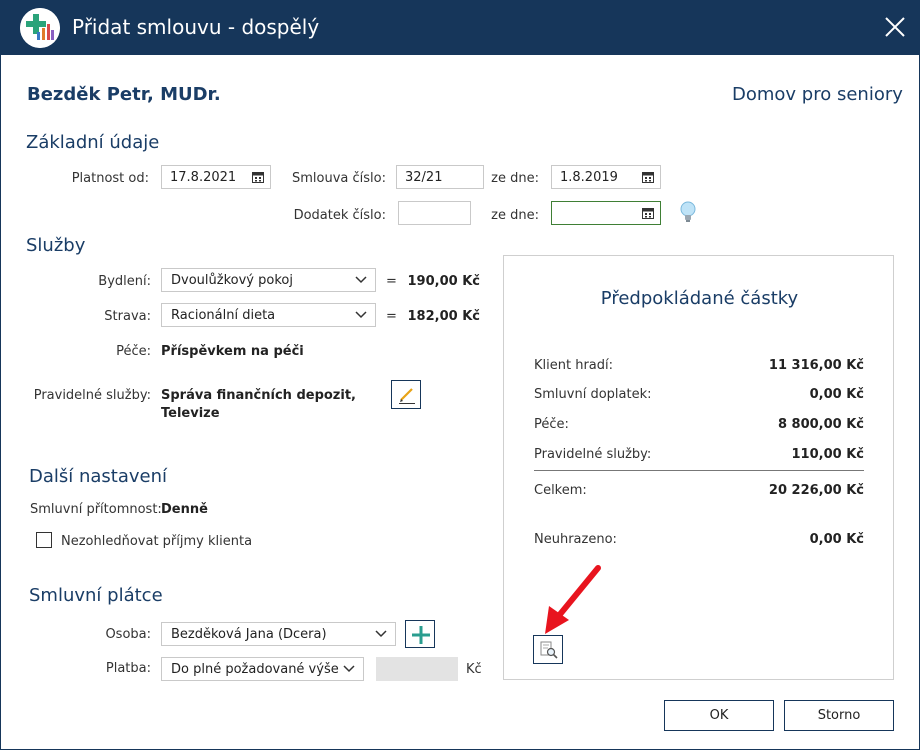 The height and width of the screenshot is (750, 920). What do you see at coordinates (515, 178) in the screenshot?
I see `contract-date-label: ze dne:` at bounding box center [515, 178].